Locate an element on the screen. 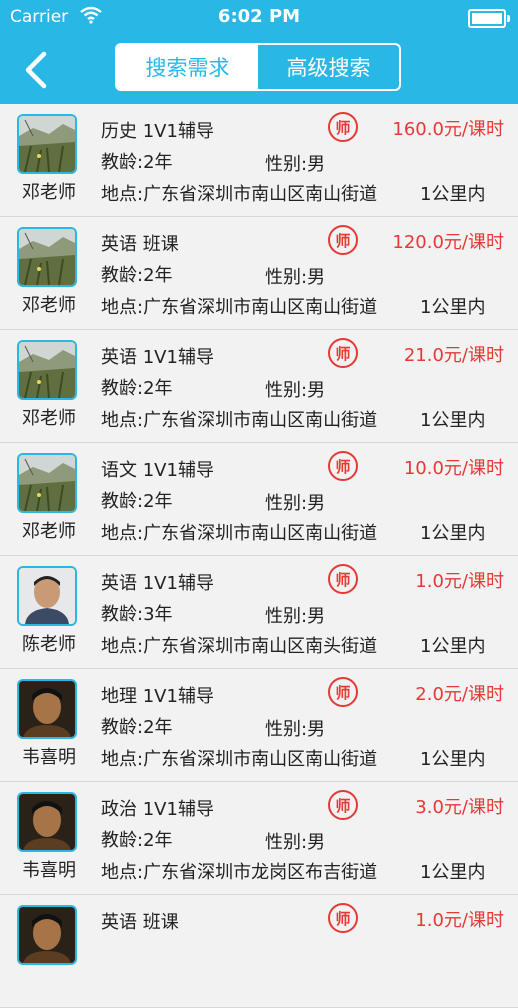  teacher-name: 陈老师 is located at coordinates (49, 644).